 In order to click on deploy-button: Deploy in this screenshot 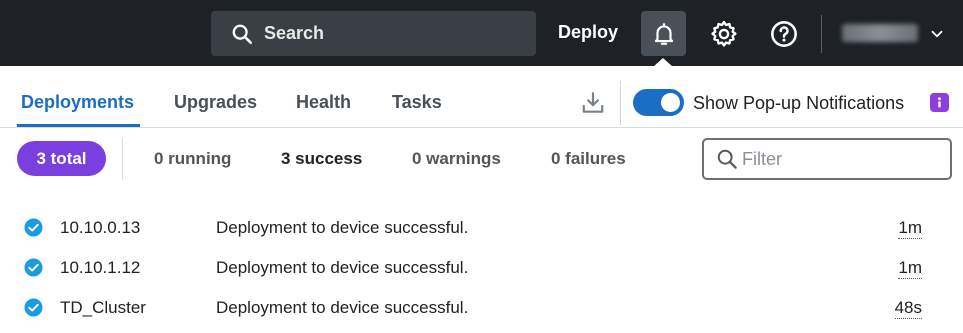, I will do `click(588, 32)`.